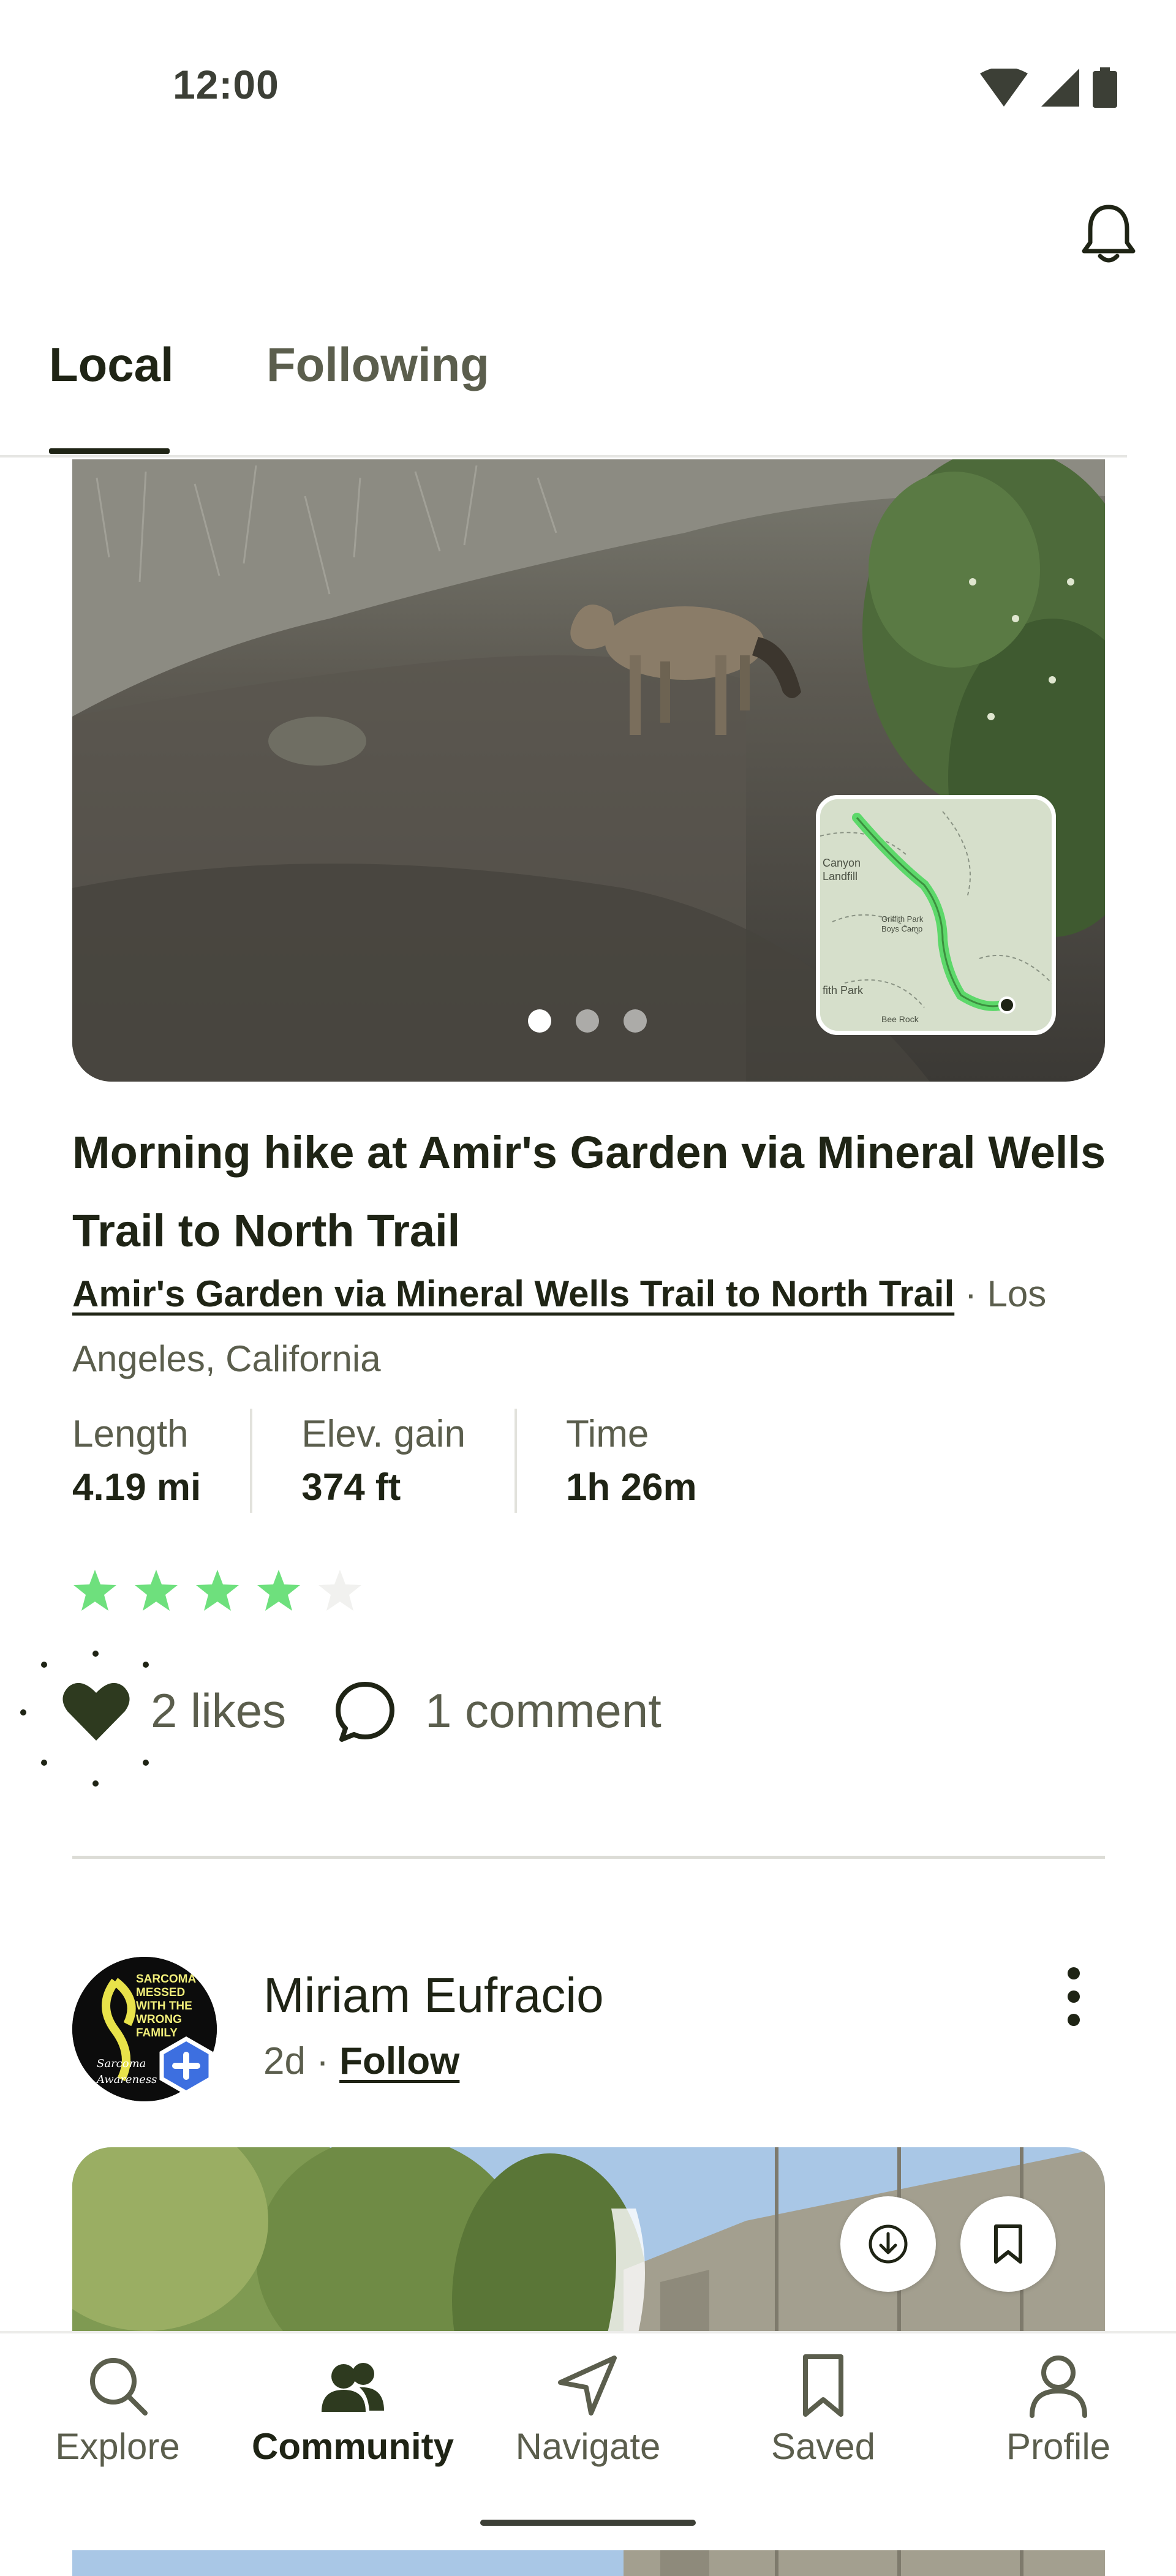 The width and height of the screenshot is (1176, 2576). Describe the element at coordinates (365, 1711) in the screenshot. I see `comment-icon` at that location.